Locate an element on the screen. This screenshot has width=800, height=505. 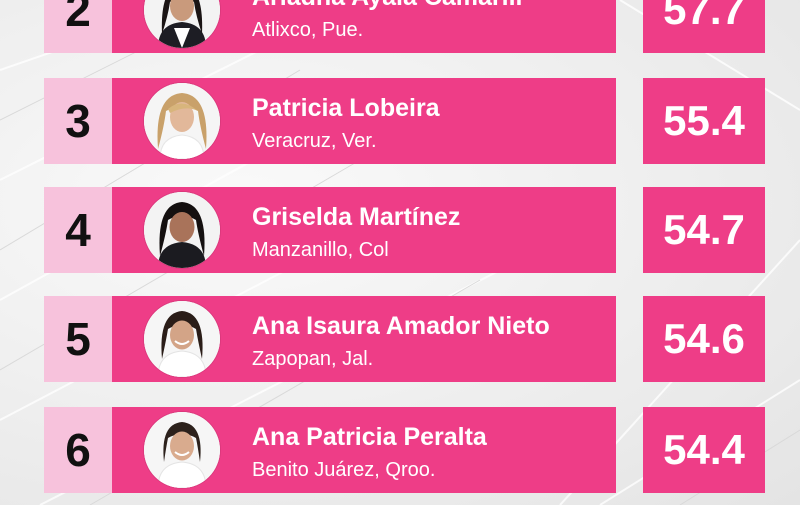
candidate-name: Griselda Martínez is located at coordinates (356, 217).